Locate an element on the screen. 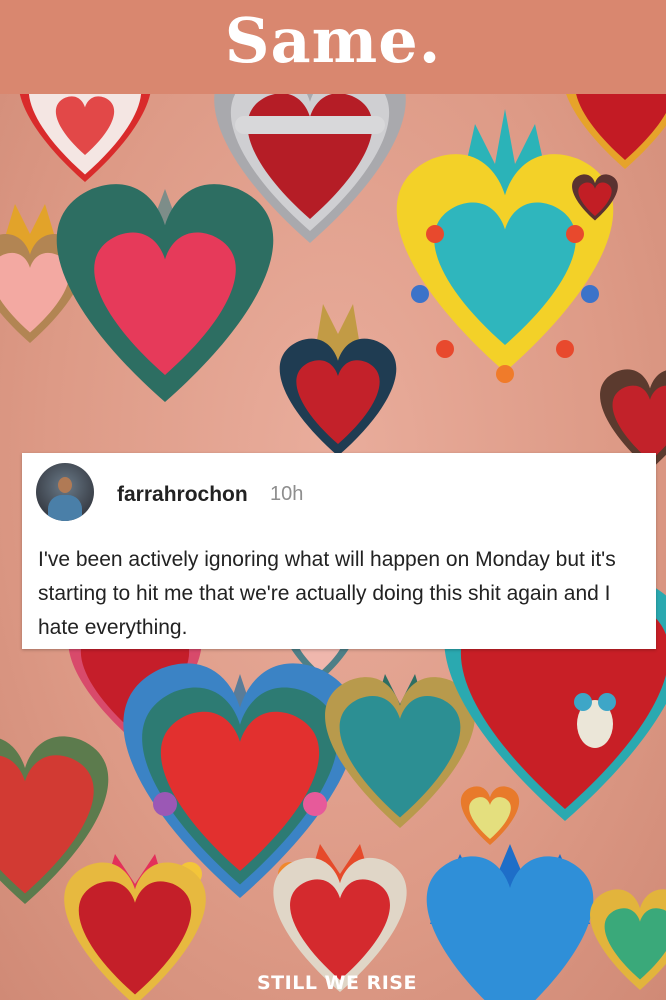  avatar-face-shape is located at coordinates (65, 485).